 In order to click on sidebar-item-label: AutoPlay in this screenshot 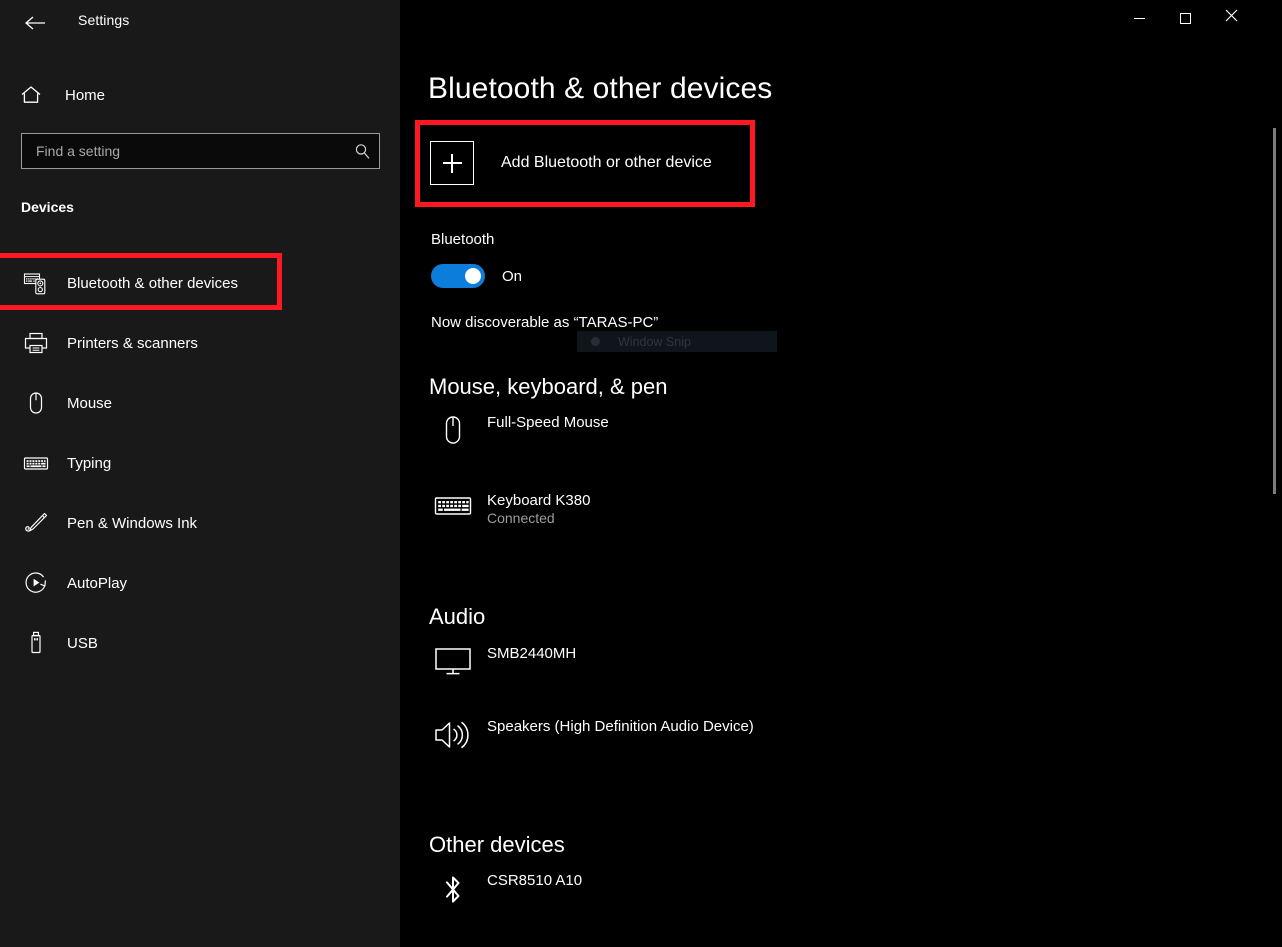, I will do `click(97, 583)`.